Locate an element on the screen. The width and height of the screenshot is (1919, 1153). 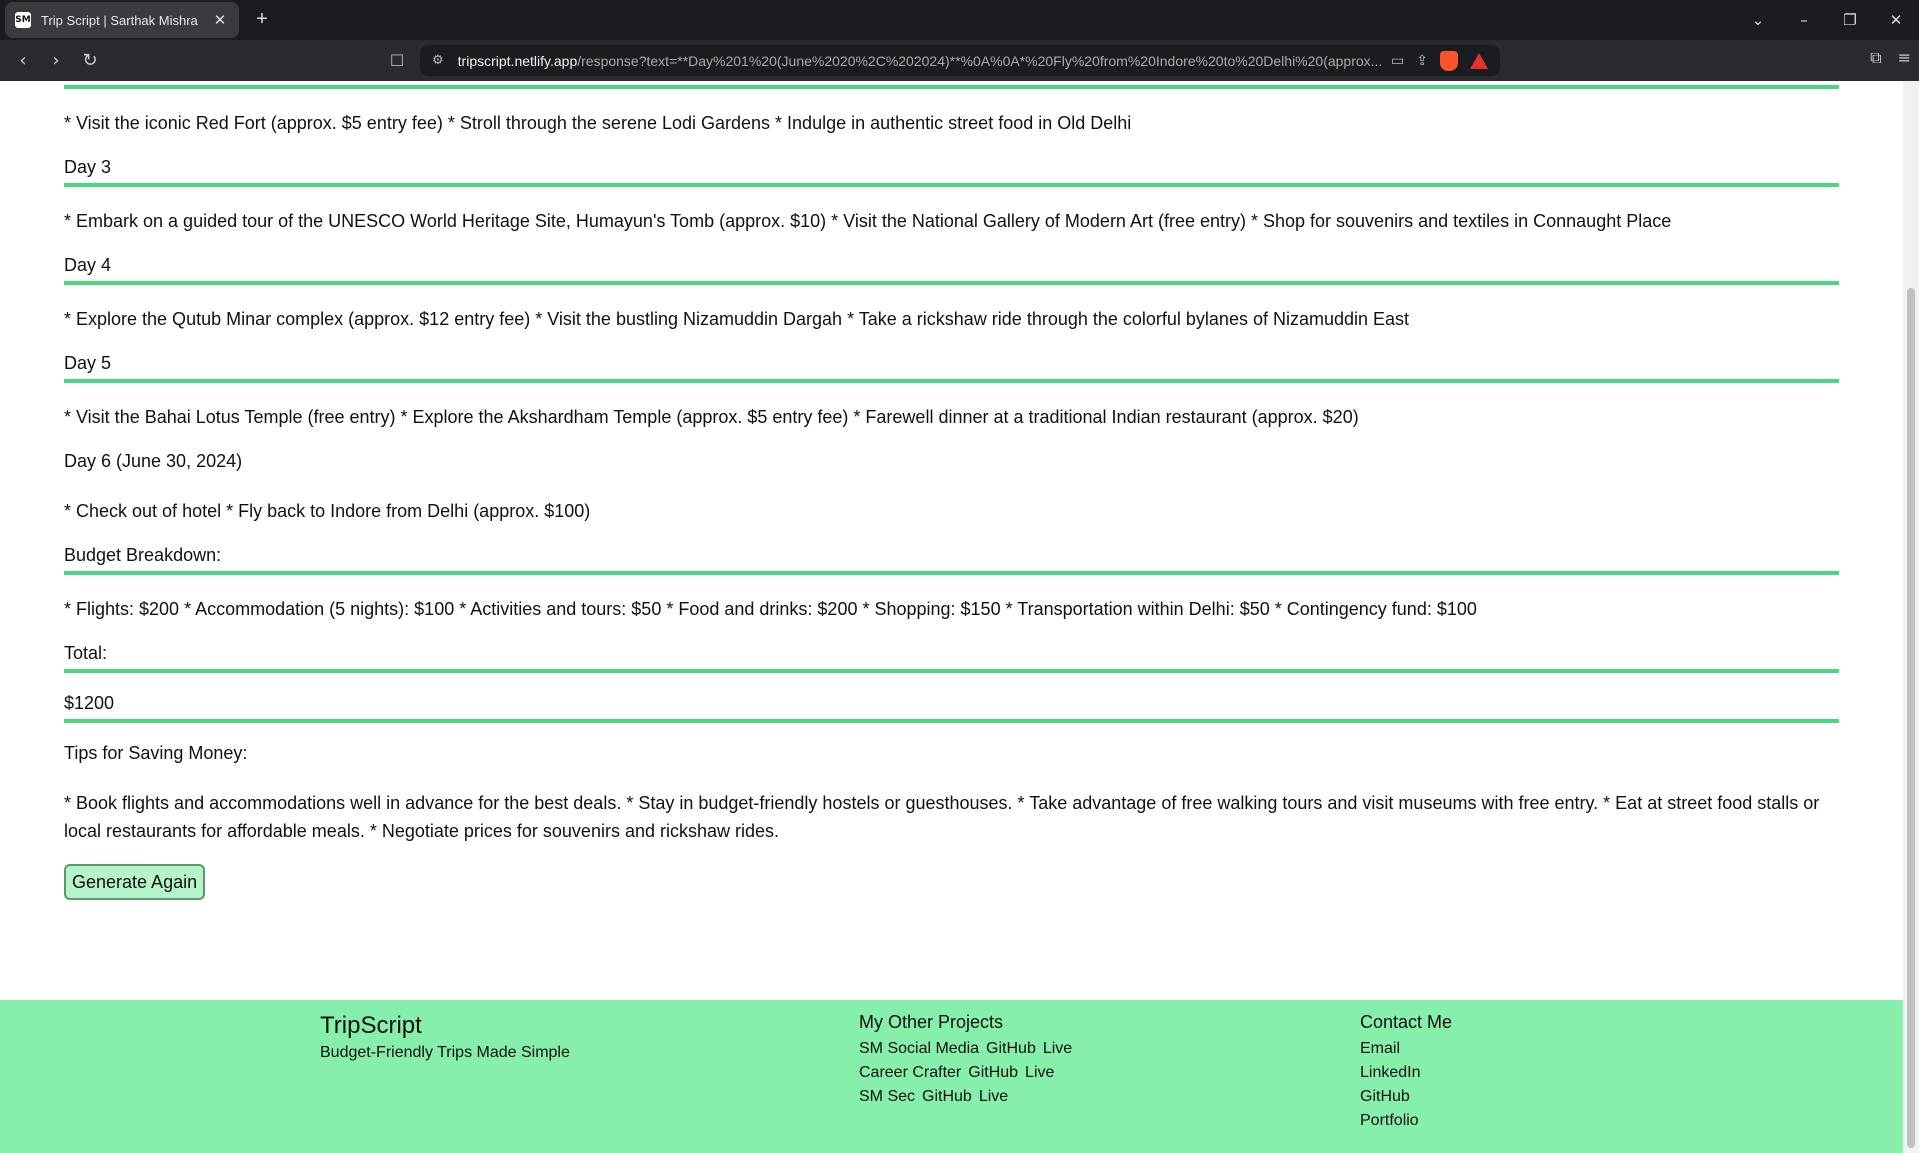
reload-icon: ↻ is located at coordinates (90, 61).